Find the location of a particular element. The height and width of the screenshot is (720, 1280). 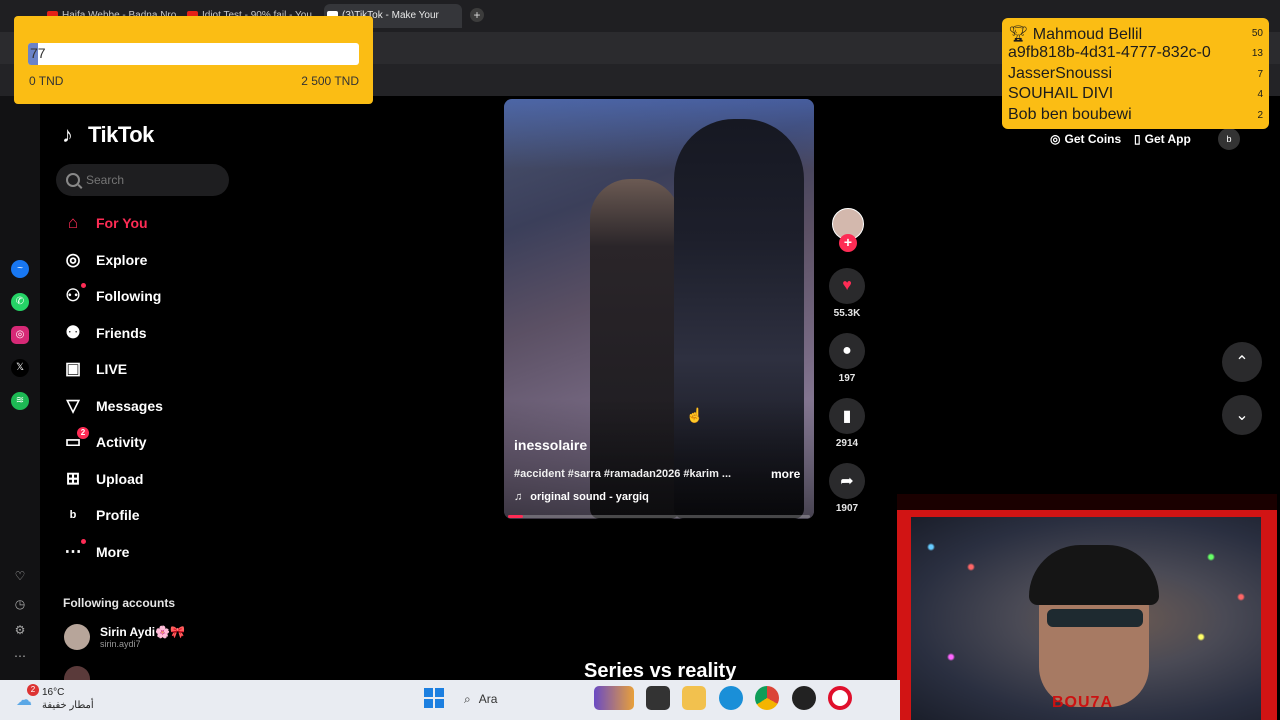

scroll-down-button: ⌄ is located at coordinates (1242, 415).